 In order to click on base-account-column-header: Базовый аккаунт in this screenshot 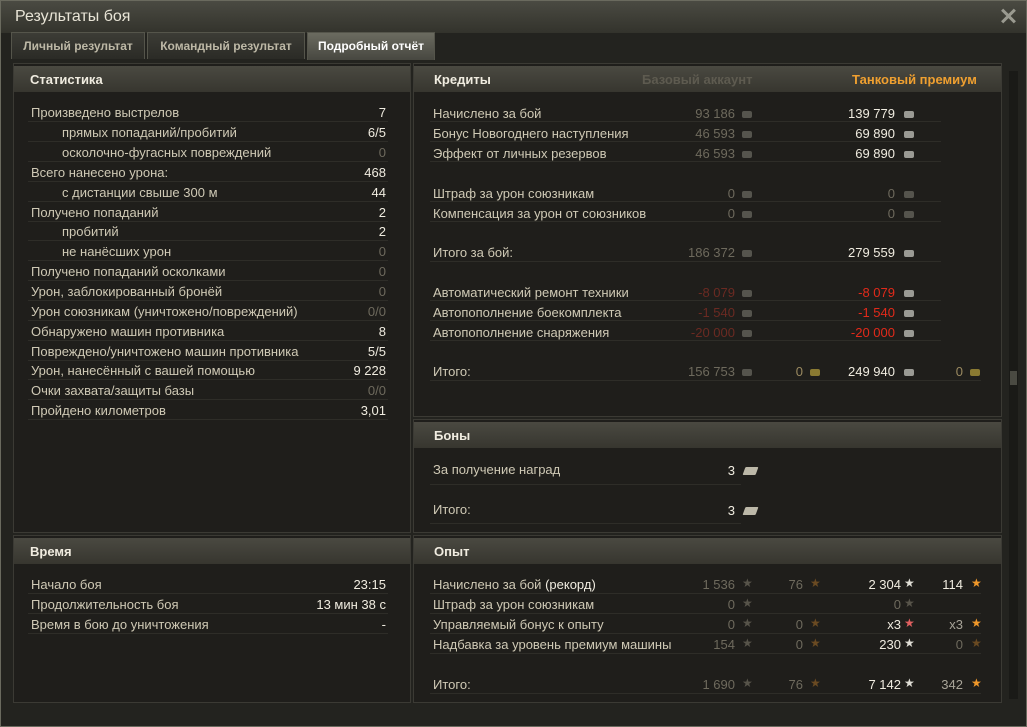, I will do `click(697, 79)`.